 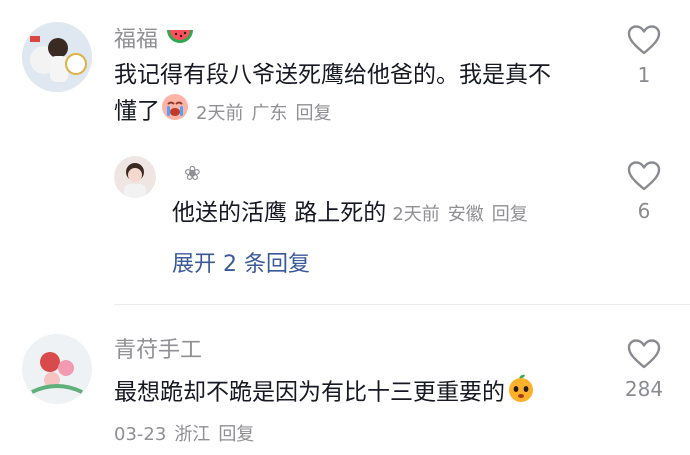 I want to click on comment-meta: 03-23 浙江 回复, so click(x=184, y=433).